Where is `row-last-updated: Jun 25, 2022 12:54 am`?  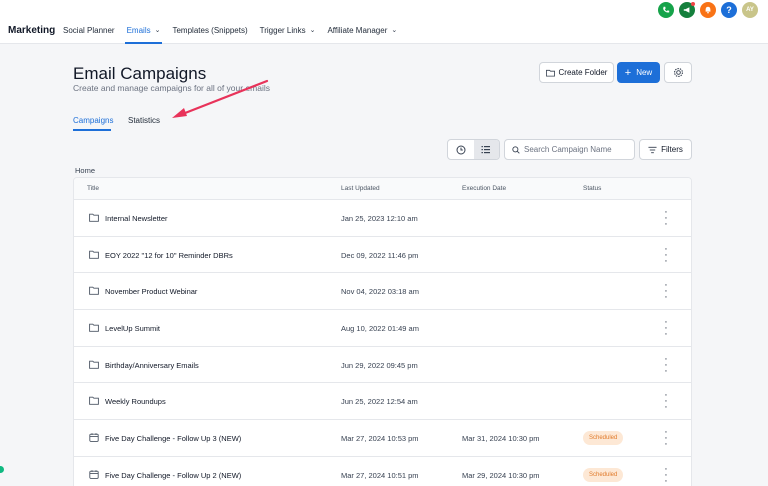
row-last-updated: Jun 25, 2022 12:54 am is located at coordinates (379, 402).